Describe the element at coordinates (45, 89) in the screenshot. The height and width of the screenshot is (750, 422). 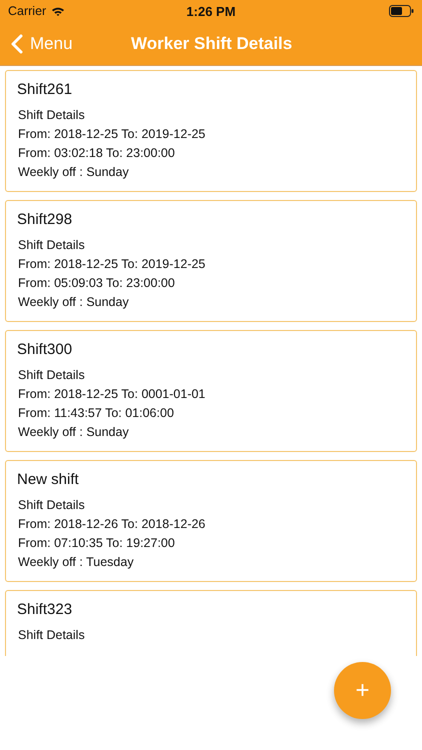
I see `shift-name: Shift261` at that location.